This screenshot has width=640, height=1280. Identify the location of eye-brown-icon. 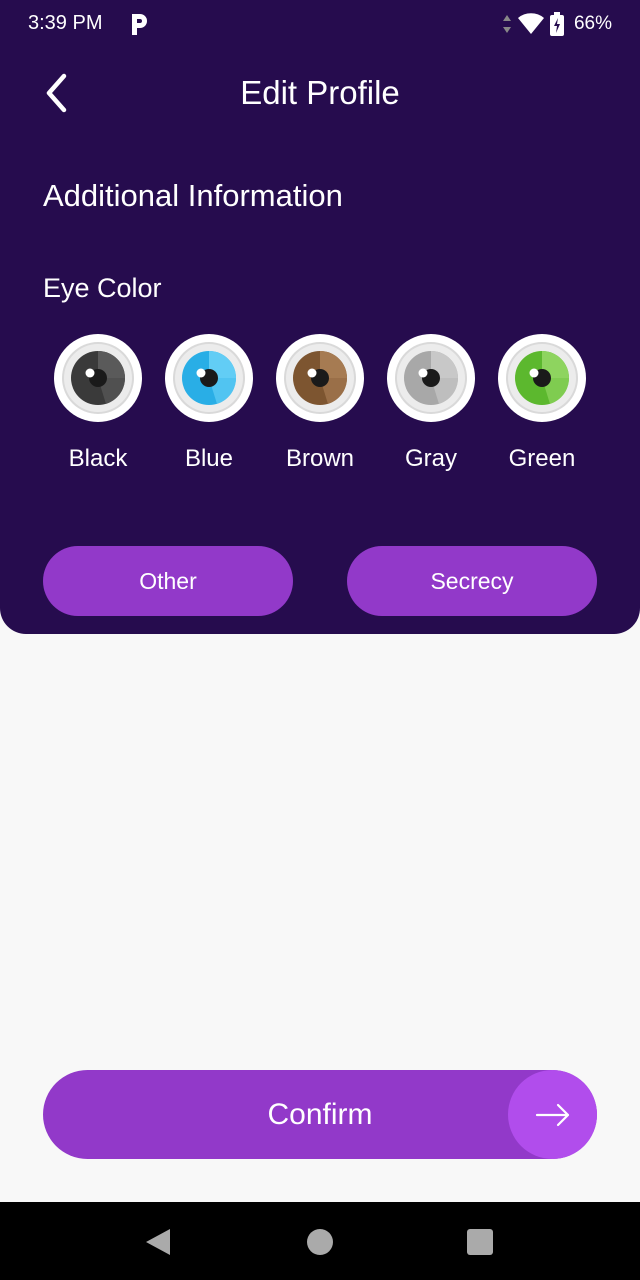
(320, 378).